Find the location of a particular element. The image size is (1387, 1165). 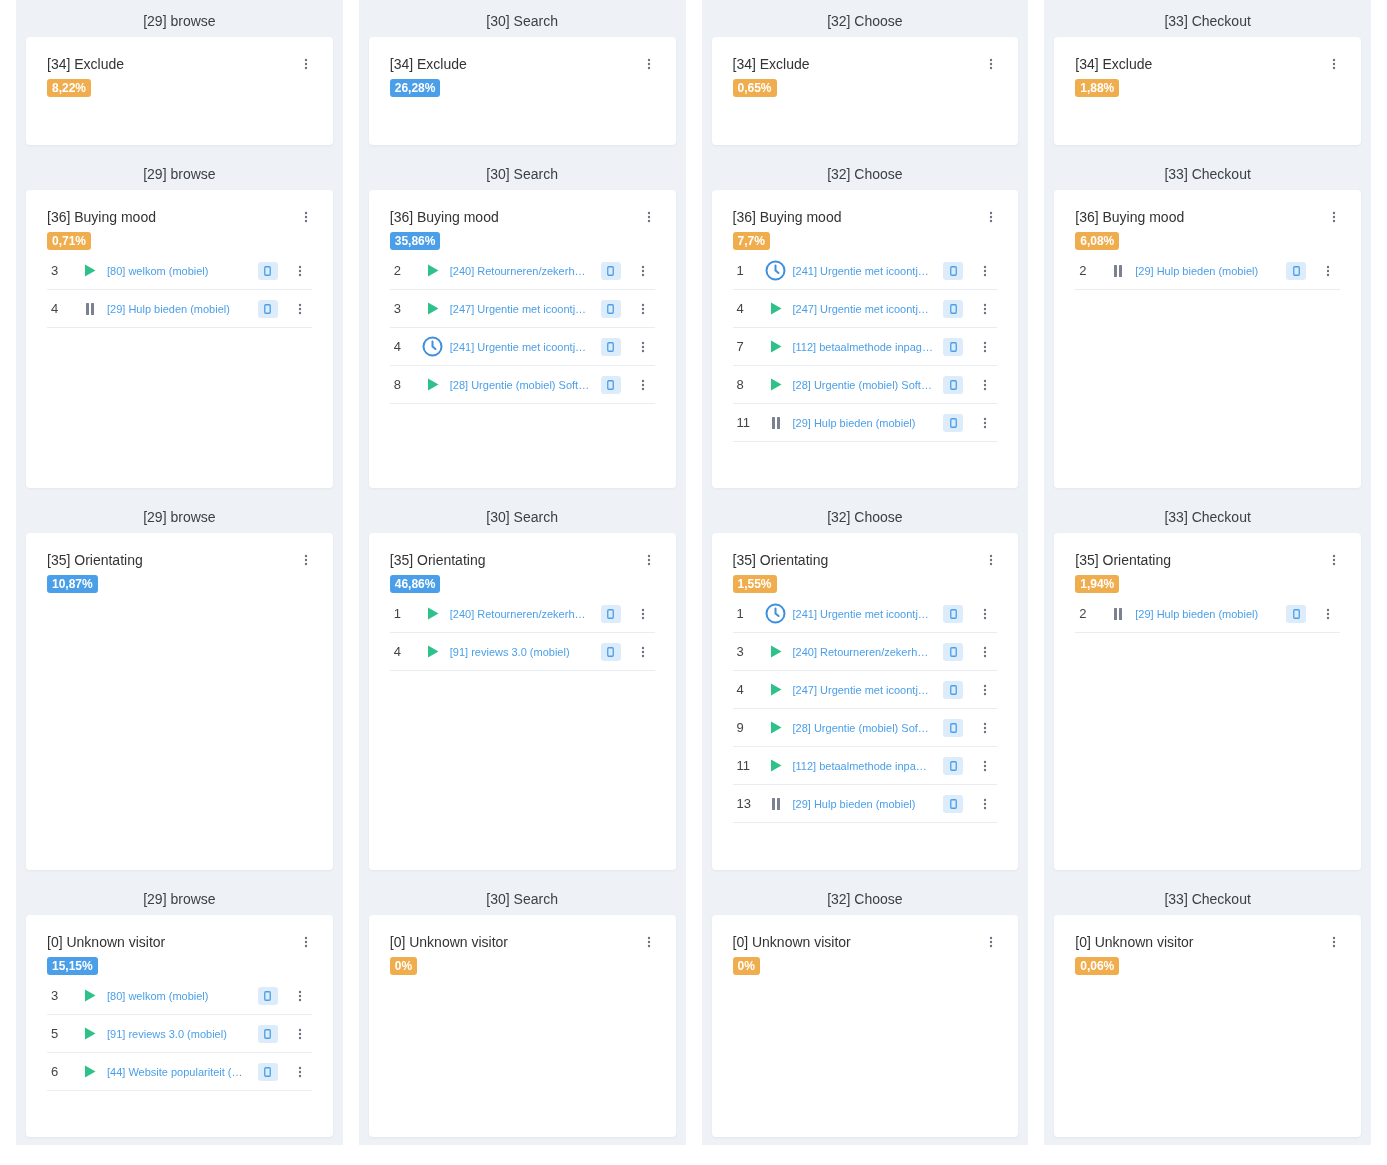

step-number: 13 is located at coordinates (743, 803).